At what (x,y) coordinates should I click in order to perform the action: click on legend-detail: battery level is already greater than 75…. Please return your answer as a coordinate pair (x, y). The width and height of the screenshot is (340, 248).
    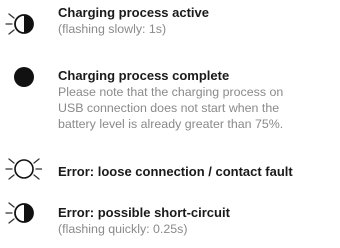
    Looking at the image, I should click on (171, 124).